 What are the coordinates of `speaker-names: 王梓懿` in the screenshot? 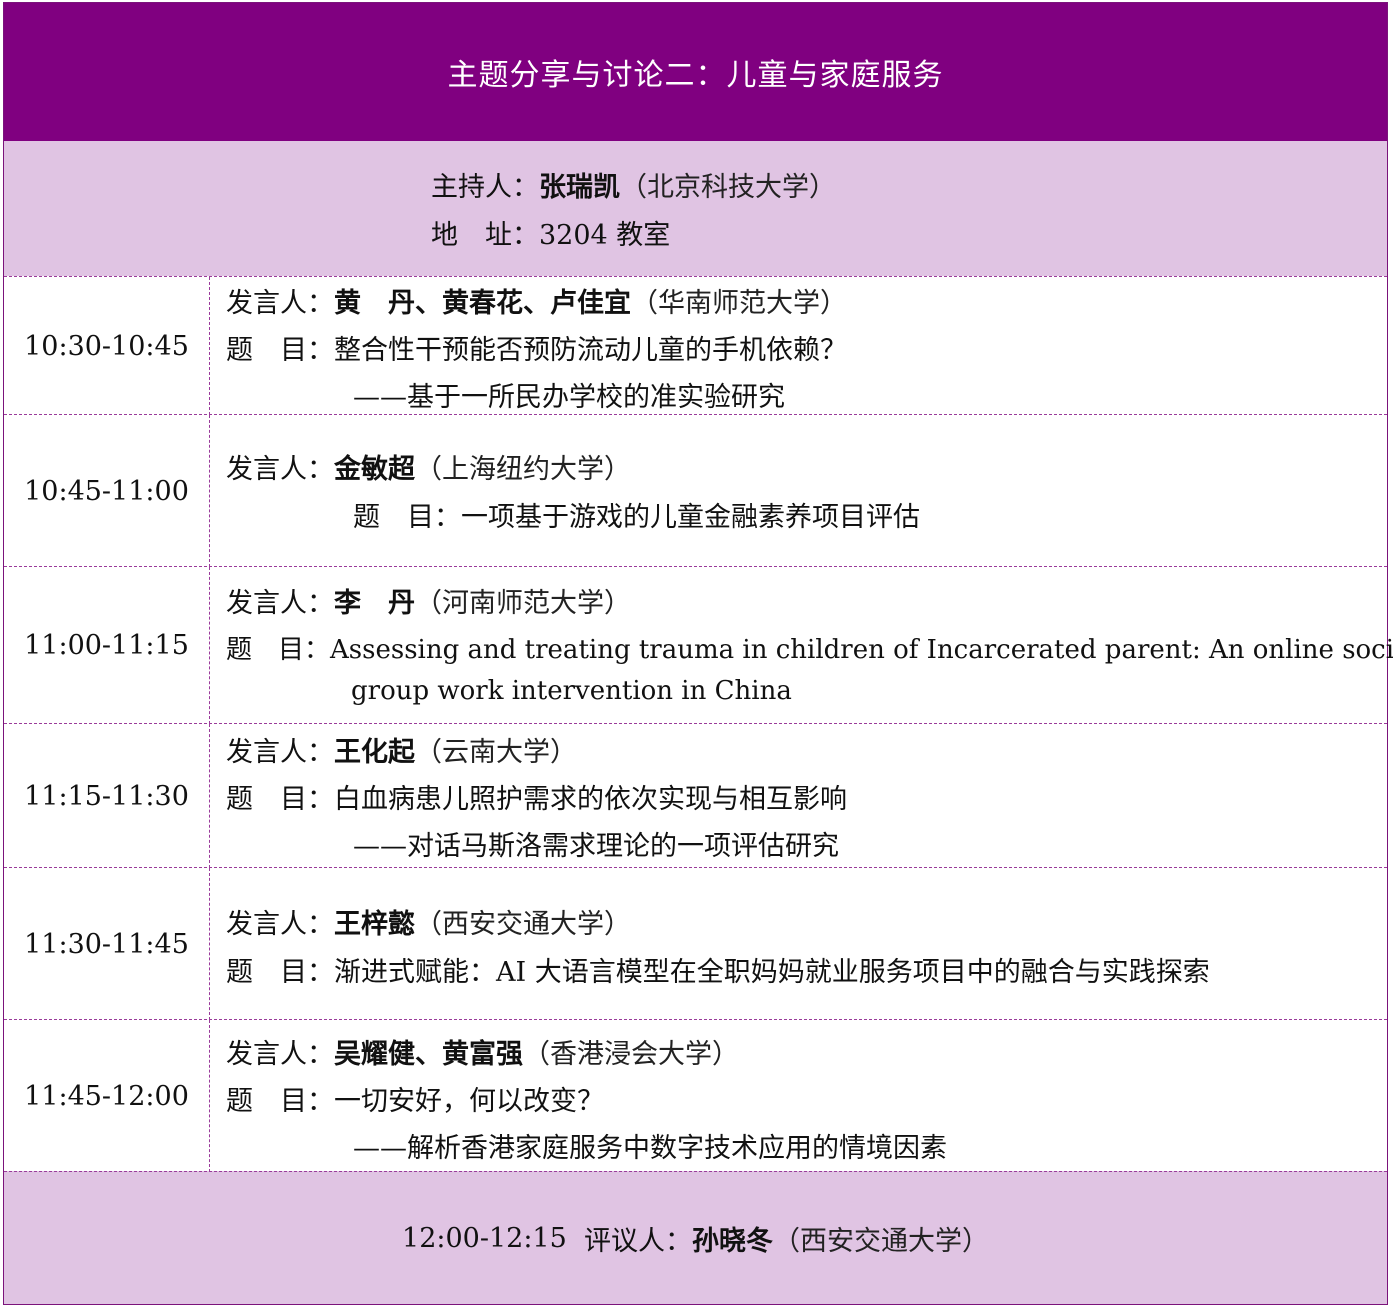 It's located at (374, 924).